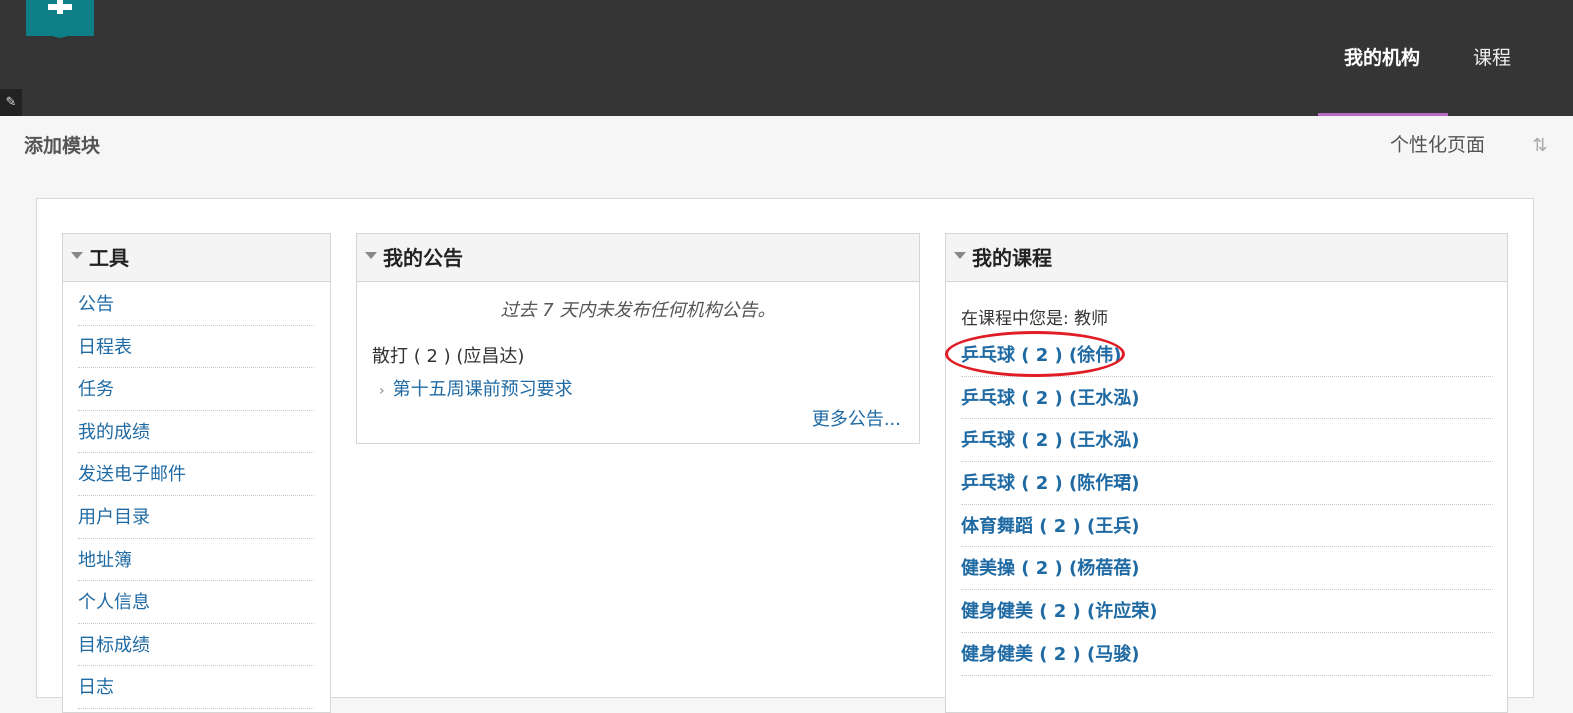 The image size is (1573, 713). I want to click on courses-panel-header: 我的课程, so click(1226, 258).